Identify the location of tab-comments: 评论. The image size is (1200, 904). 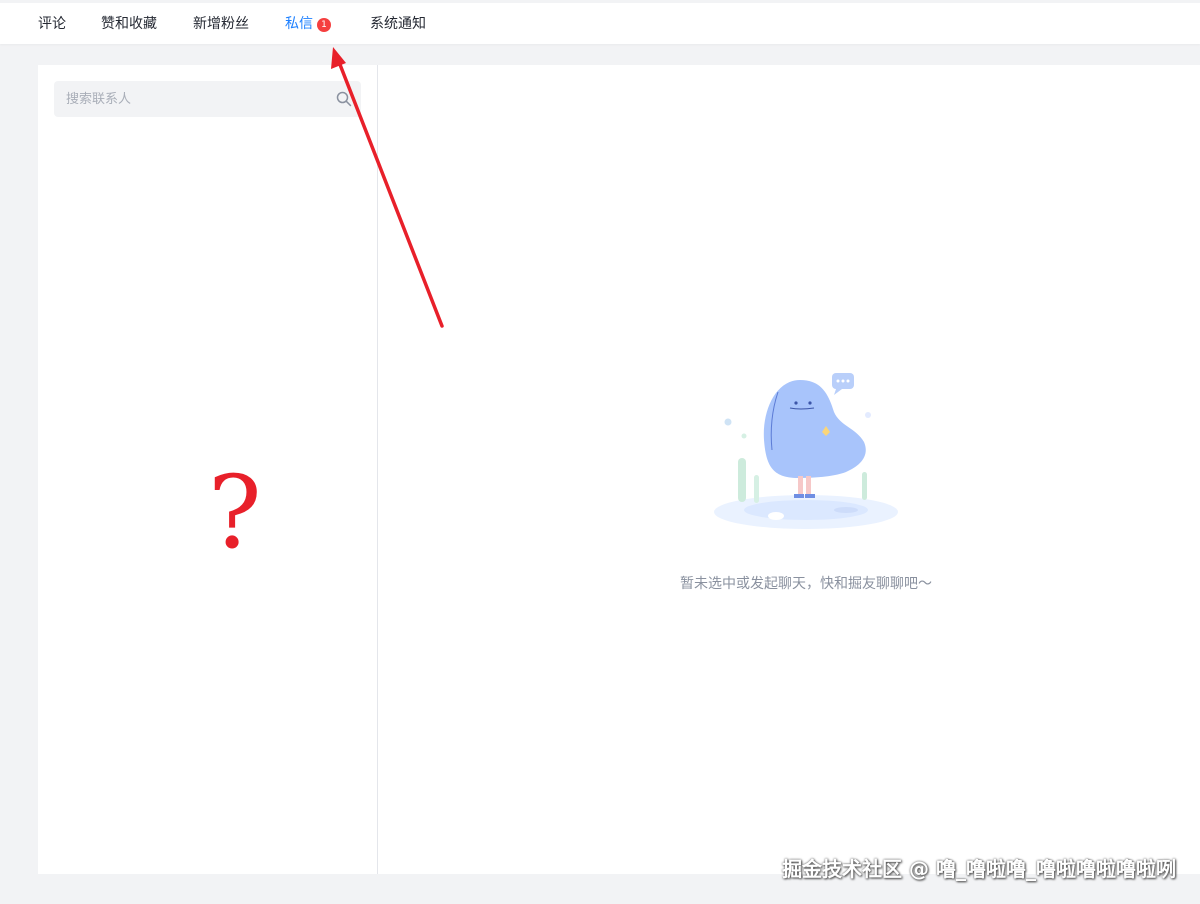
(52, 25).